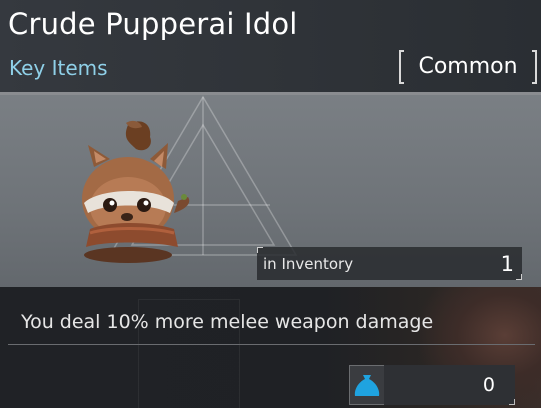 This screenshot has height=408, width=541. I want to click on rarity-label: Common, so click(468, 66).